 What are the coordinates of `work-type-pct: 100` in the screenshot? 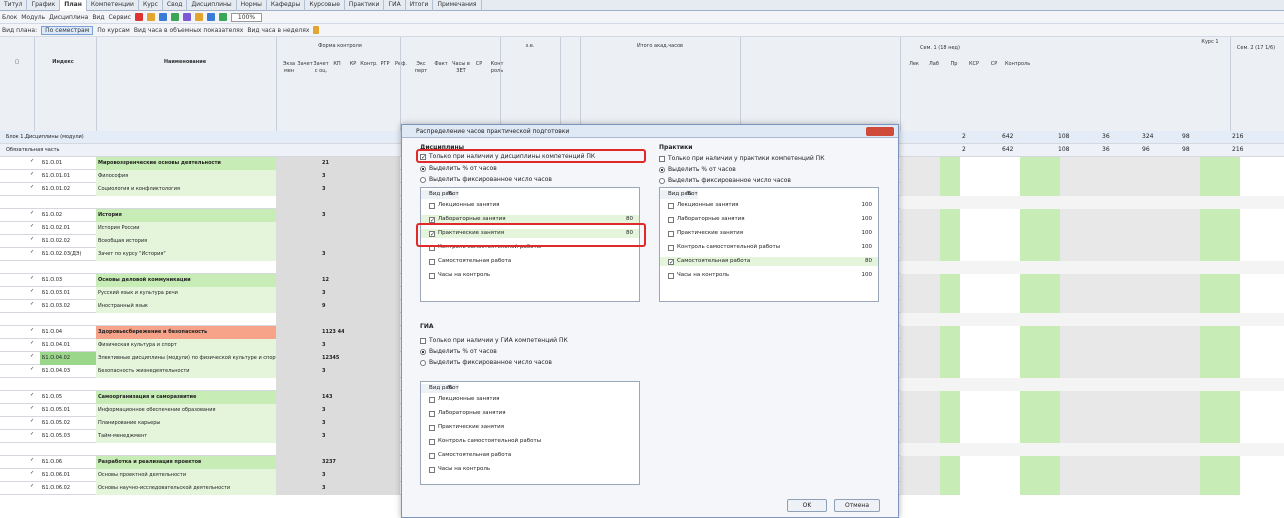 It's located at (867, 275).